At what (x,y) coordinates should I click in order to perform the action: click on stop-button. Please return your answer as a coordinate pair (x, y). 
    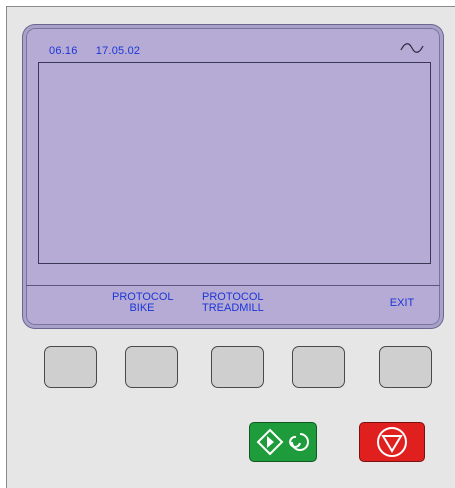
    Looking at the image, I should click on (392, 442).